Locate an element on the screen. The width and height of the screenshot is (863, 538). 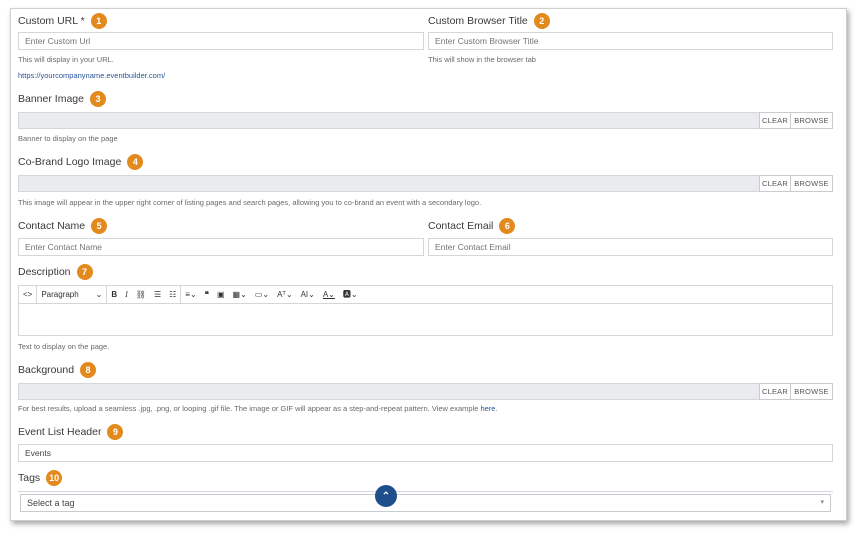
step-badge: 10 is located at coordinates (54, 478).